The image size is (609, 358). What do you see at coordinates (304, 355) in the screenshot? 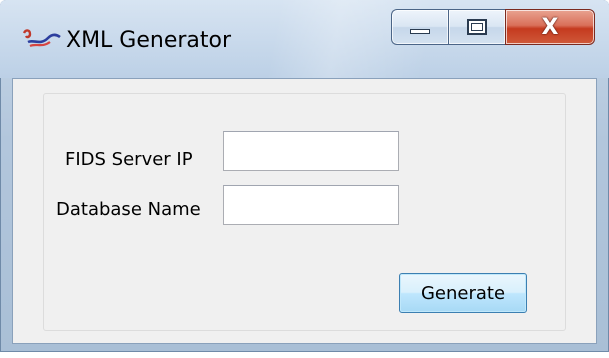
I see `desktop-strip` at bounding box center [304, 355].